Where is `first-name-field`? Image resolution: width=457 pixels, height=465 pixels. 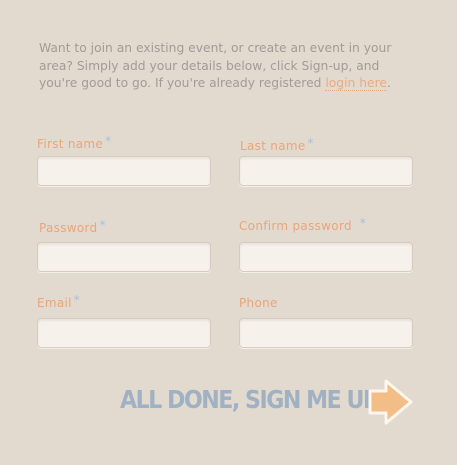
first-name-field is located at coordinates (124, 171).